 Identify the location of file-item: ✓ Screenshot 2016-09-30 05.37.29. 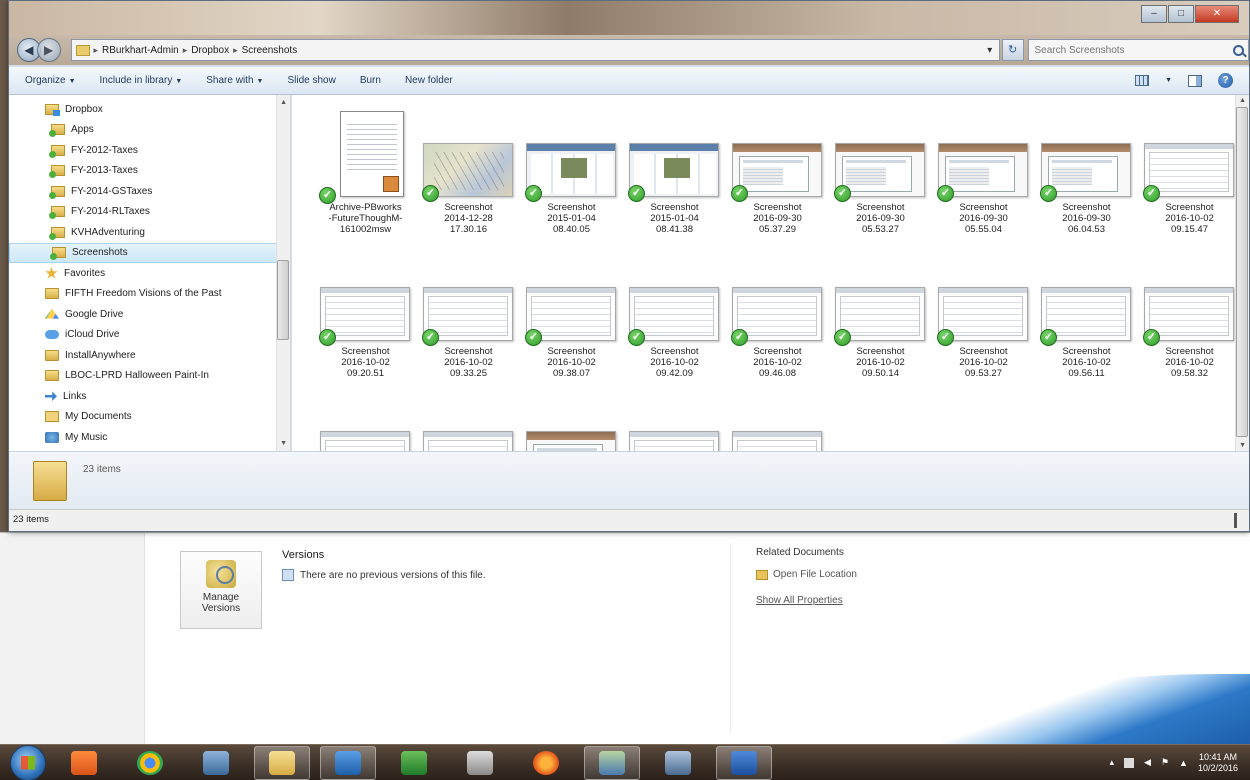
(777, 167).